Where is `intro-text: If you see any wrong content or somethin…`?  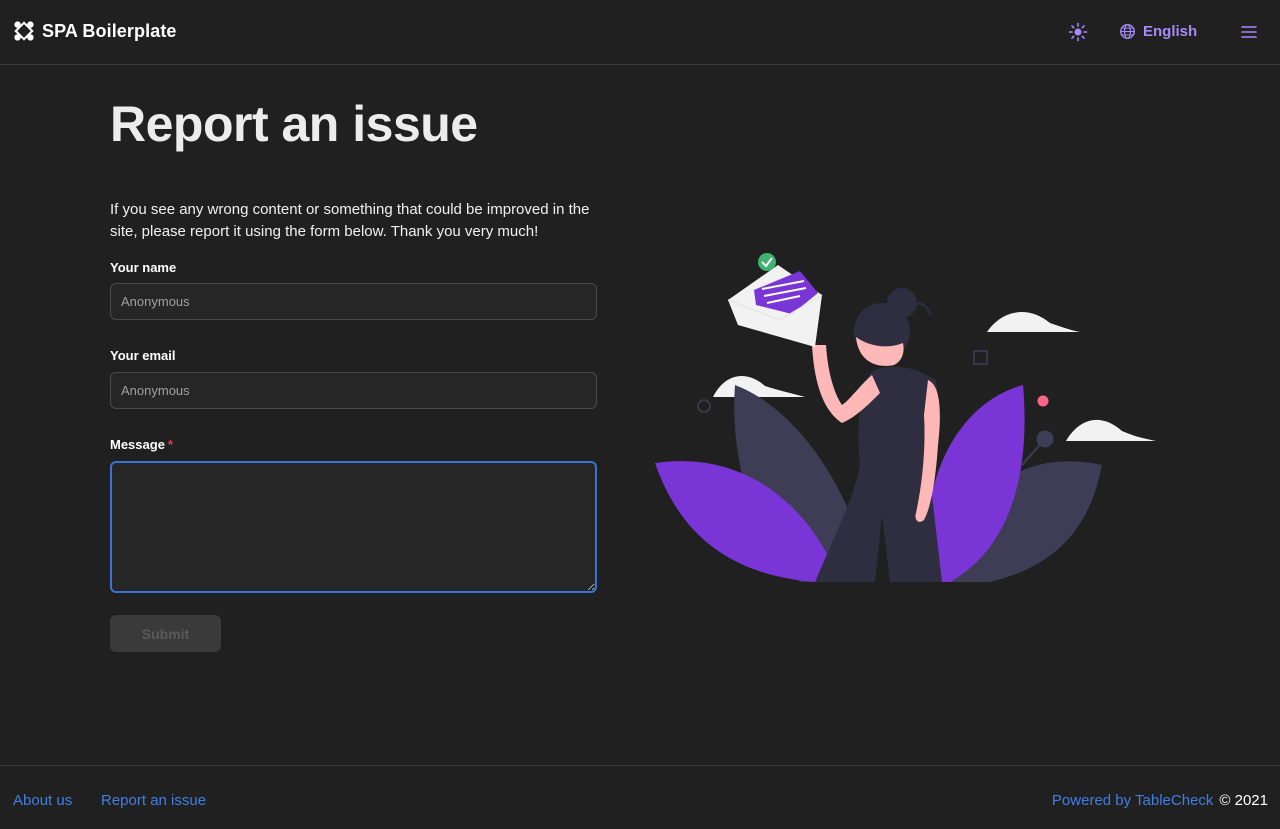
intro-text: If you see any wrong content or somethin… is located at coordinates (350, 220).